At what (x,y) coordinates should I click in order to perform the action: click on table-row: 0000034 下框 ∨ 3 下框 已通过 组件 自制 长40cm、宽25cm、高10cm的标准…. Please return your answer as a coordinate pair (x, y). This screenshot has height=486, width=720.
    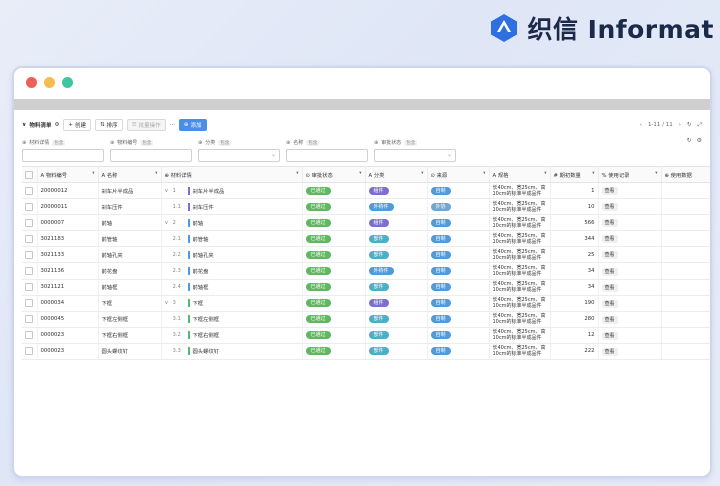
    Looking at the image, I should click on (366, 303).